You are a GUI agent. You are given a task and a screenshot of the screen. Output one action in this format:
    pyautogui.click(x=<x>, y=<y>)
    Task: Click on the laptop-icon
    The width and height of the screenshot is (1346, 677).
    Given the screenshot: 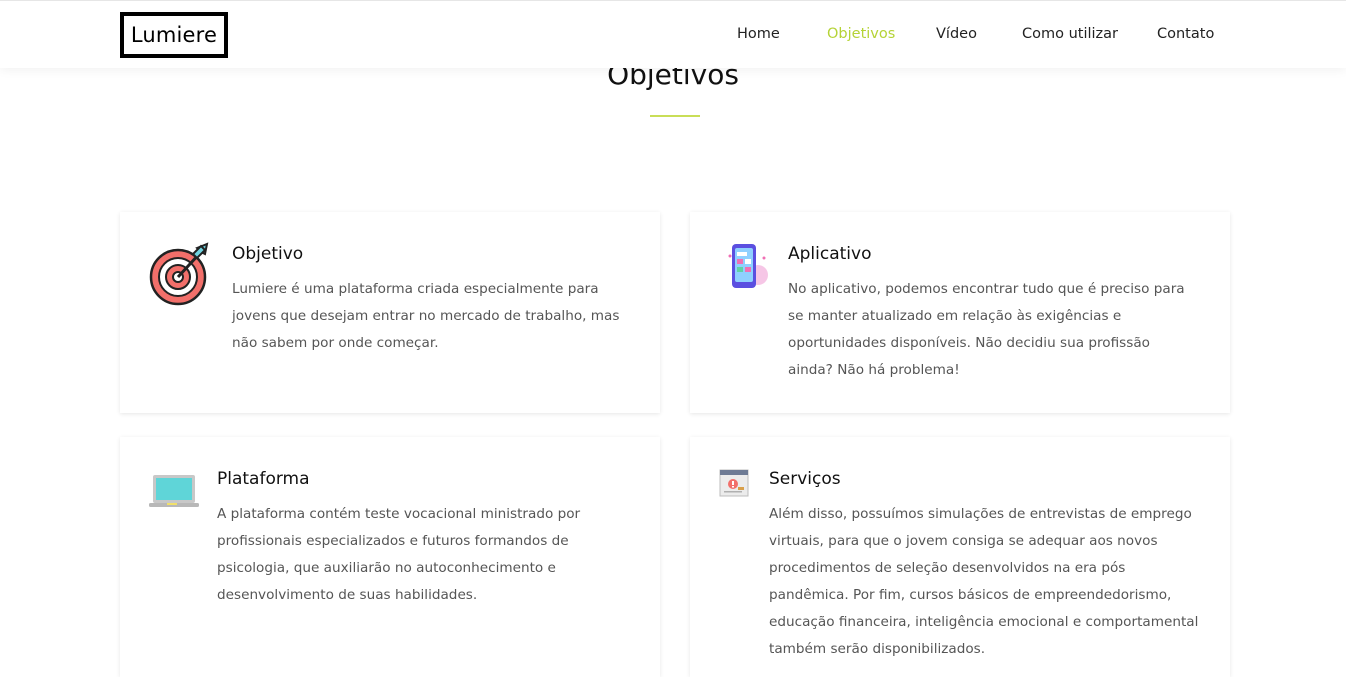 What is the action you would take?
    pyautogui.click(x=174, y=491)
    